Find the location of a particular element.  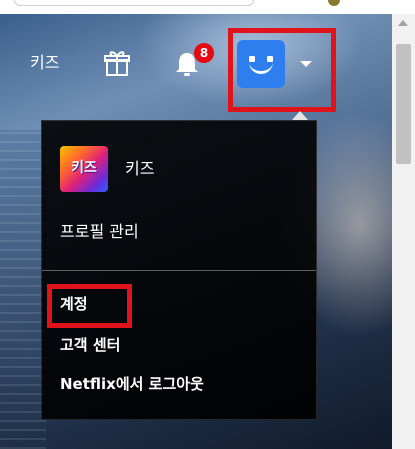

browser-extension-icon is located at coordinates (334, 3).